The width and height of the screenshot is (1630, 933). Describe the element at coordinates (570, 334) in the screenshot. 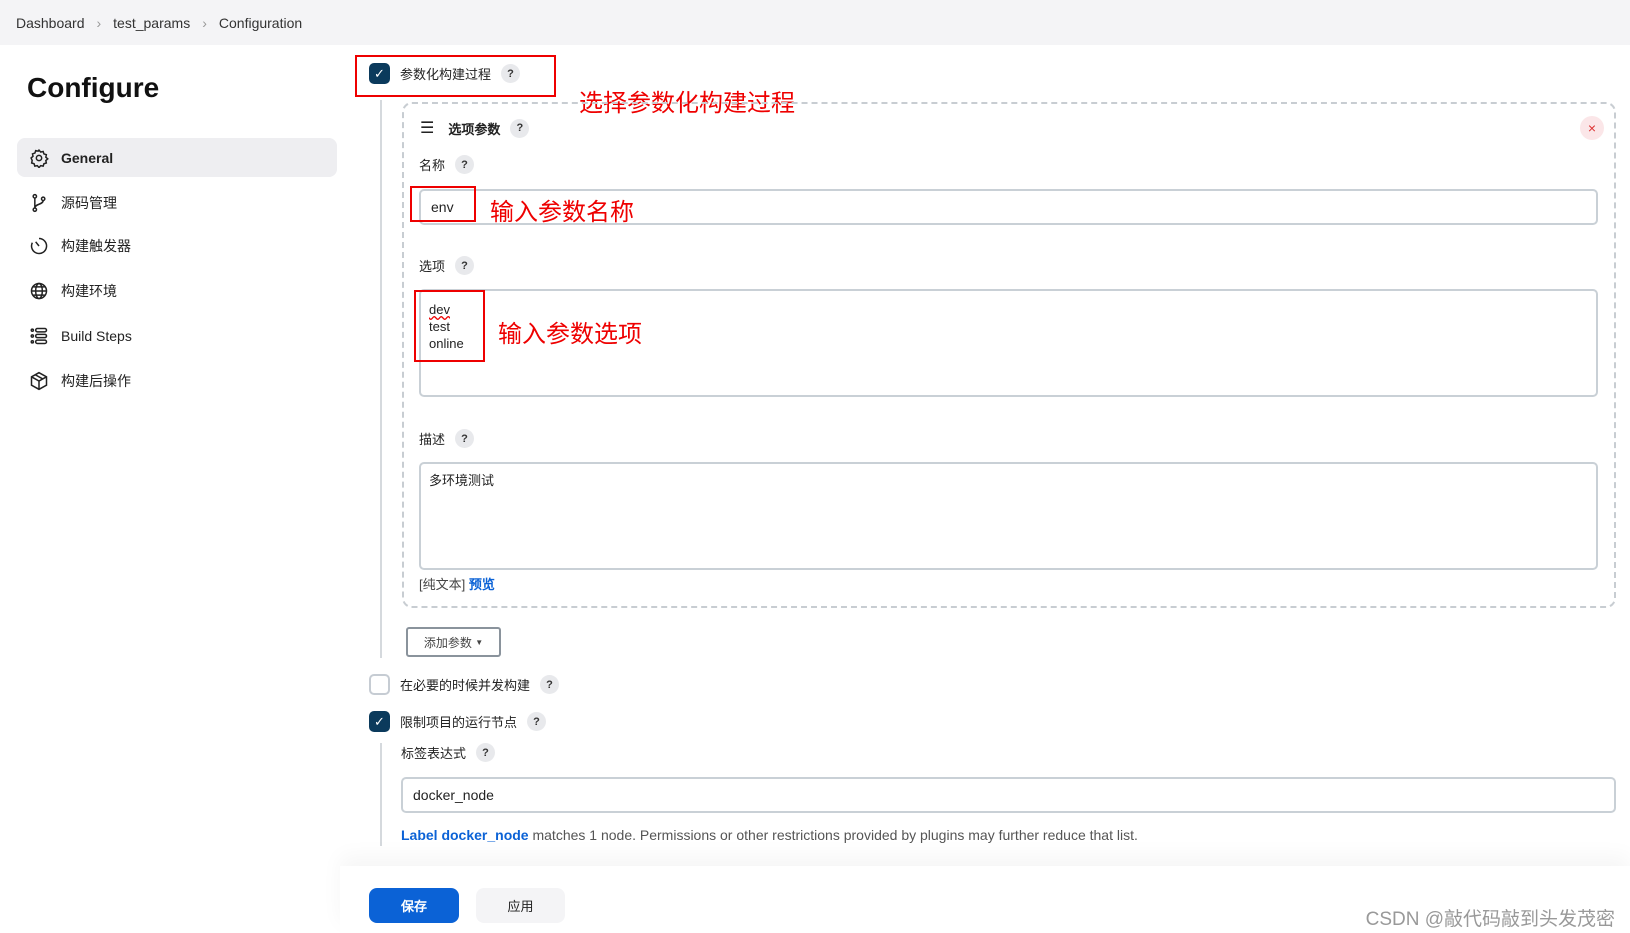

I see `annotation-text: 输入参数选项` at that location.